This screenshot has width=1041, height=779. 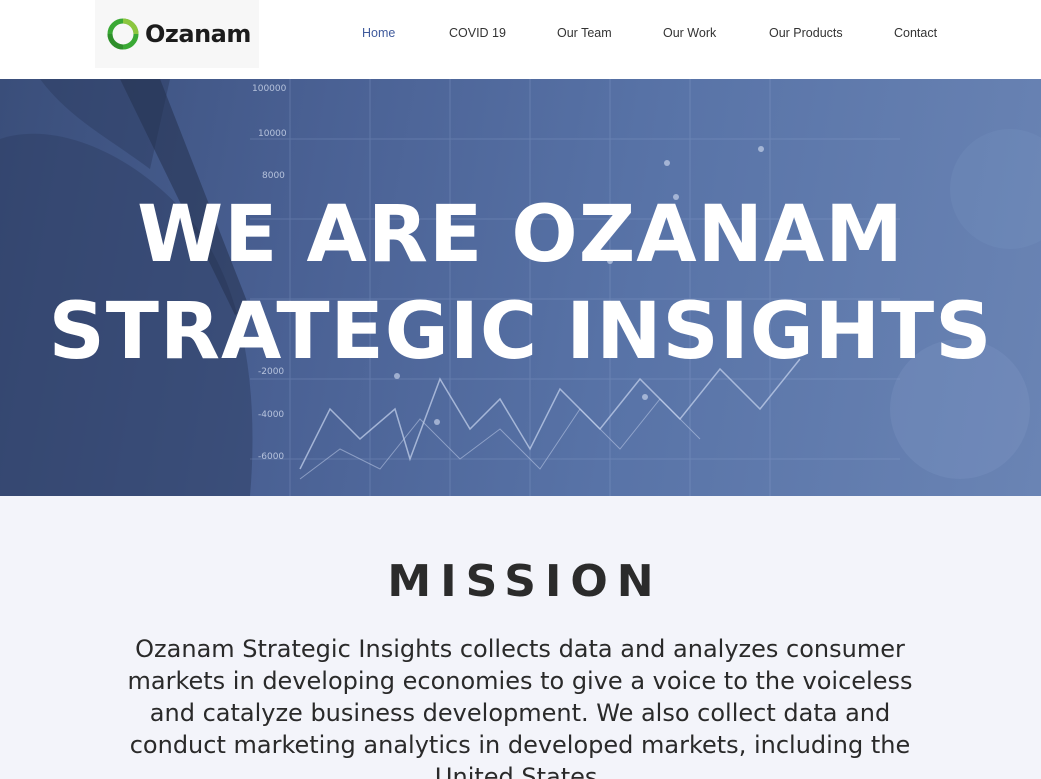 What do you see at coordinates (271, 457) in the screenshot?
I see `axis-label: -6000` at bounding box center [271, 457].